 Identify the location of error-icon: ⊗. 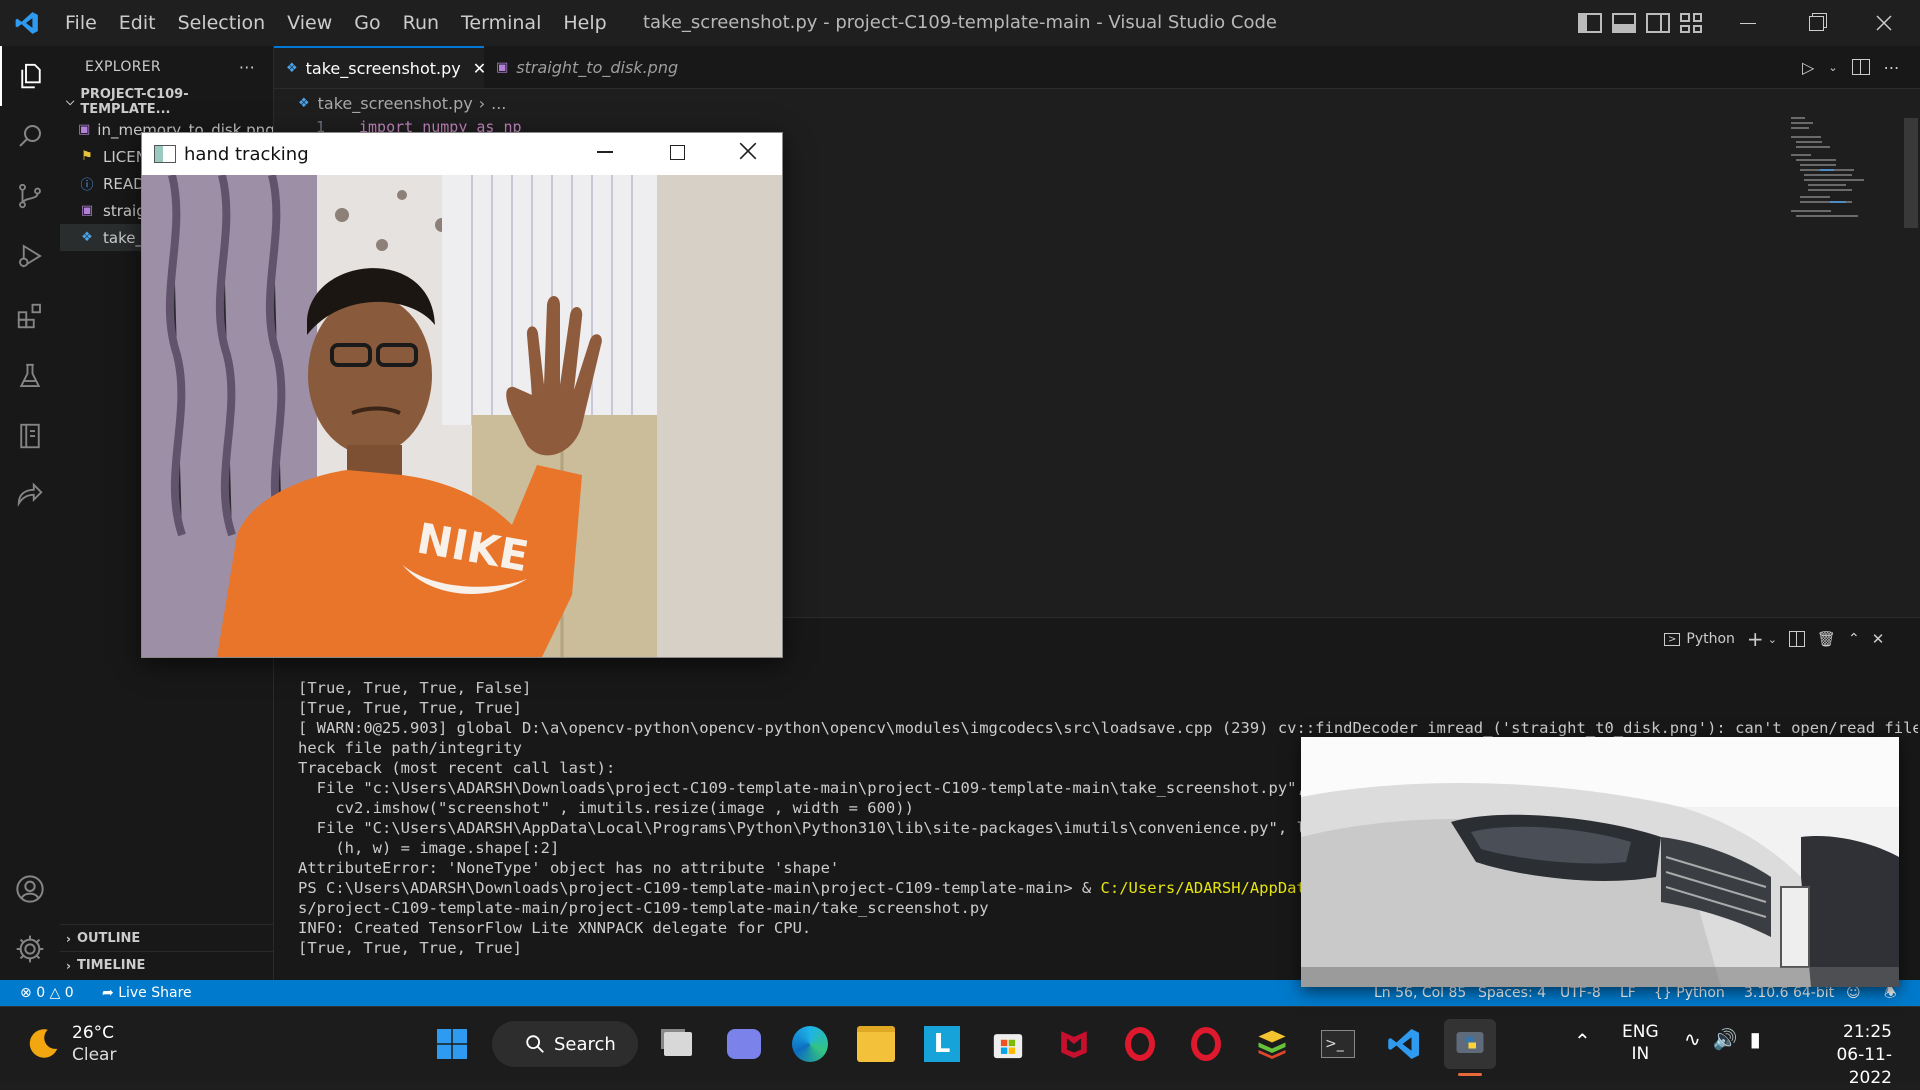
(26, 993).